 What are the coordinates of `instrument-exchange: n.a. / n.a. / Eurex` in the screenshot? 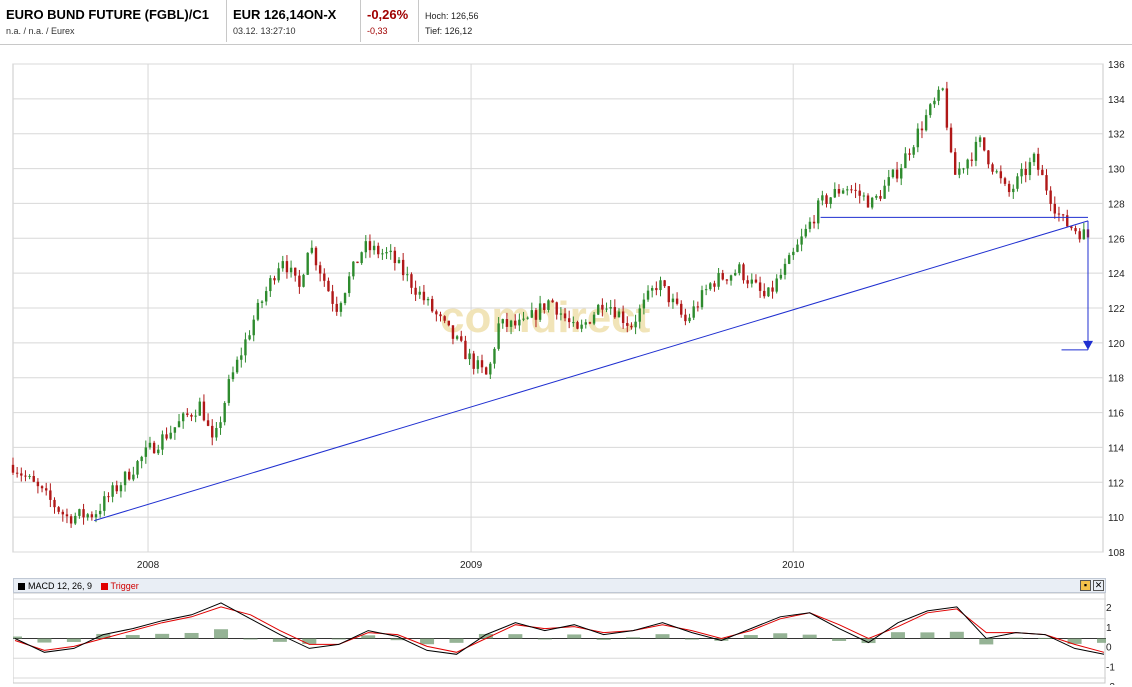 It's located at (40, 31).